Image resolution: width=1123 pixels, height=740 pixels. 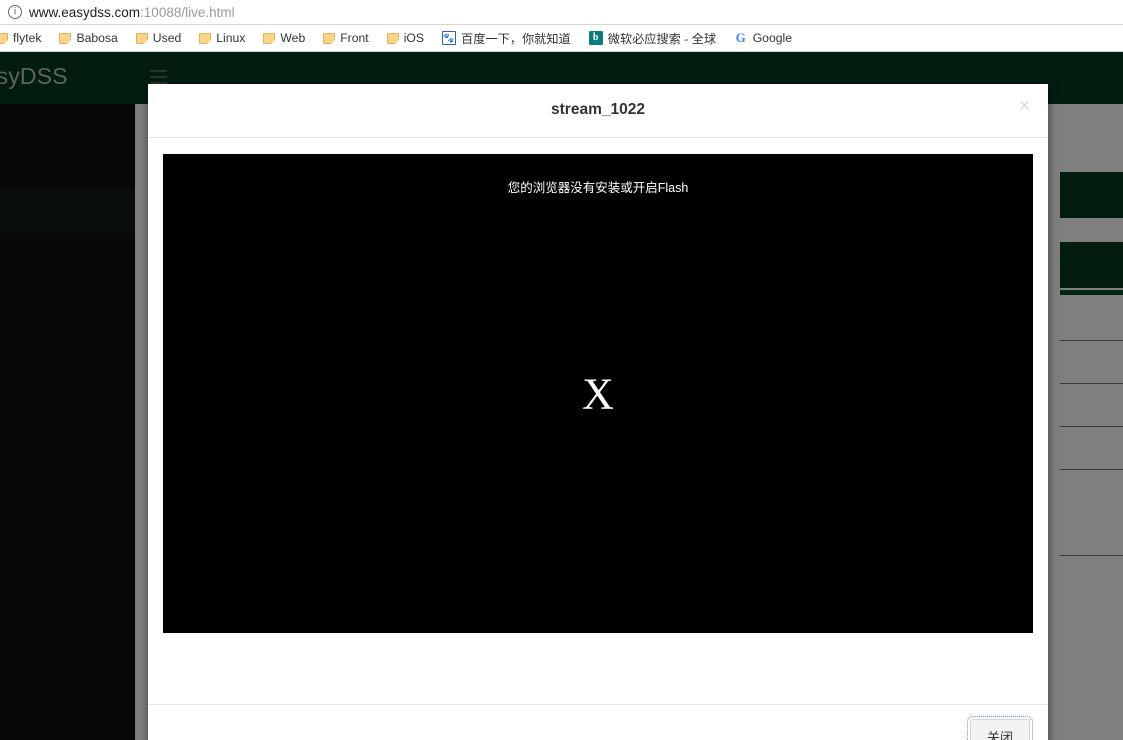 What do you see at coordinates (354, 38) in the screenshot?
I see `bookmark-label: Front` at bounding box center [354, 38].